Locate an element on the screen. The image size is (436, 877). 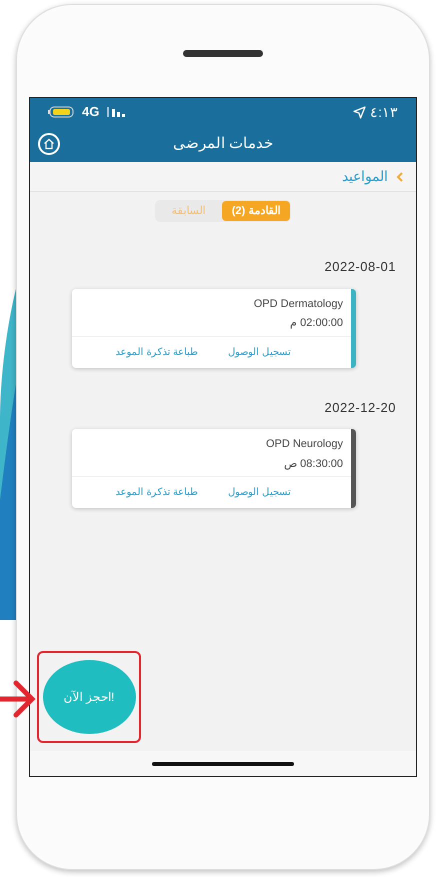
header-title: خدمات المرضى is located at coordinates (223, 144).